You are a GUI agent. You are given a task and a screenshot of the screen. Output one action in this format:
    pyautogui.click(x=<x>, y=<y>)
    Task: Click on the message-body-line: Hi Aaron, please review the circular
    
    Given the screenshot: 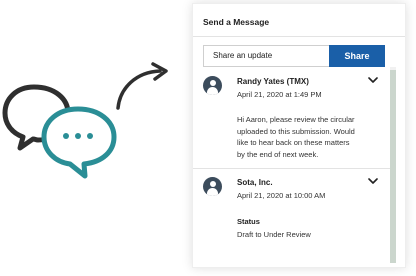 What is the action you would take?
    pyautogui.click(x=296, y=119)
    